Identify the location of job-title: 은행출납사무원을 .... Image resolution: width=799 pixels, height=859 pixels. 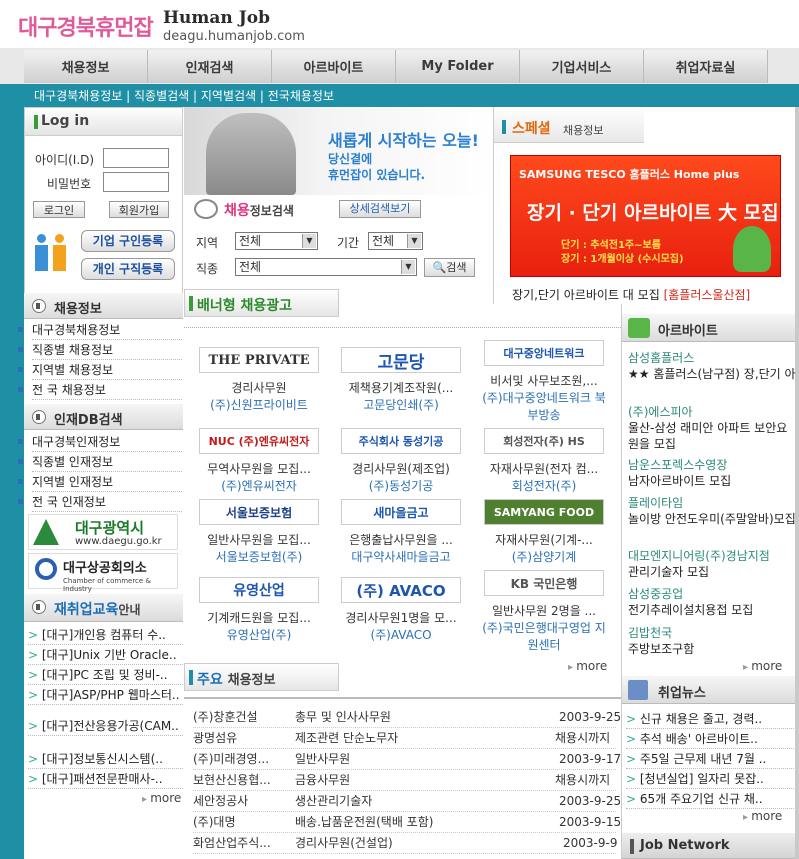
(401, 539).